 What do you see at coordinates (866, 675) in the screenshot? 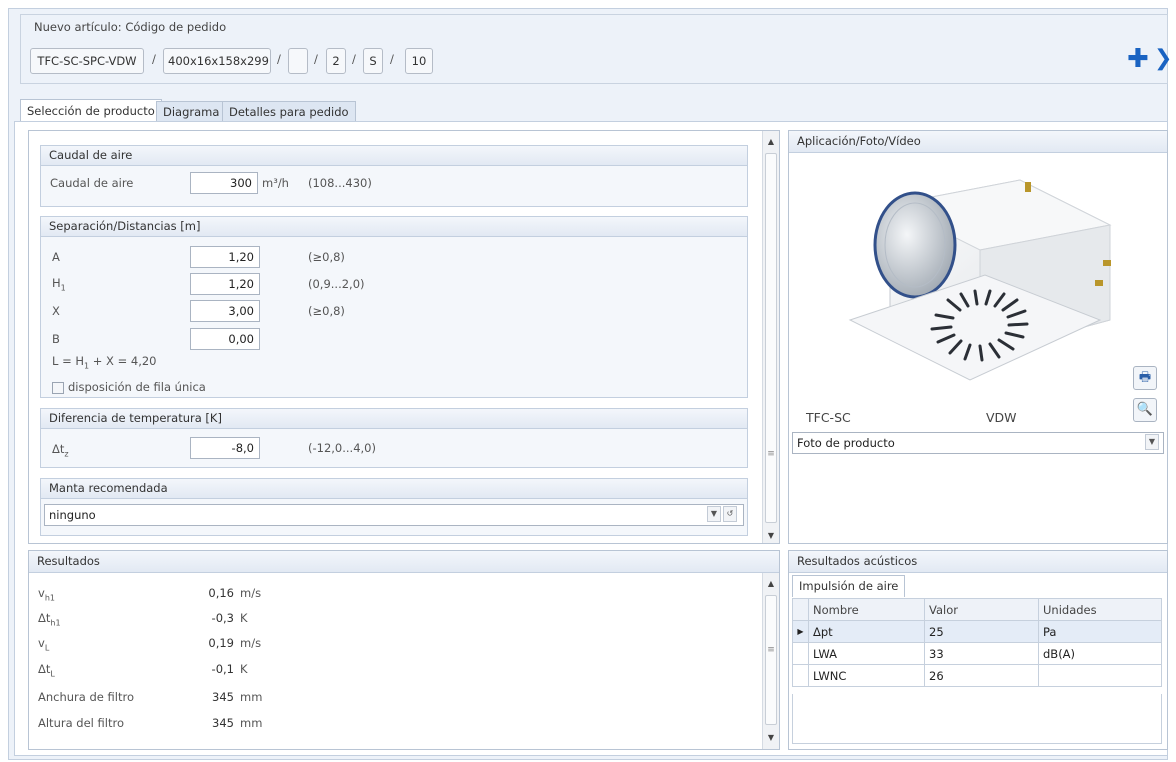
I see `cell-name: LWNC` at bounding box center [866, 675].